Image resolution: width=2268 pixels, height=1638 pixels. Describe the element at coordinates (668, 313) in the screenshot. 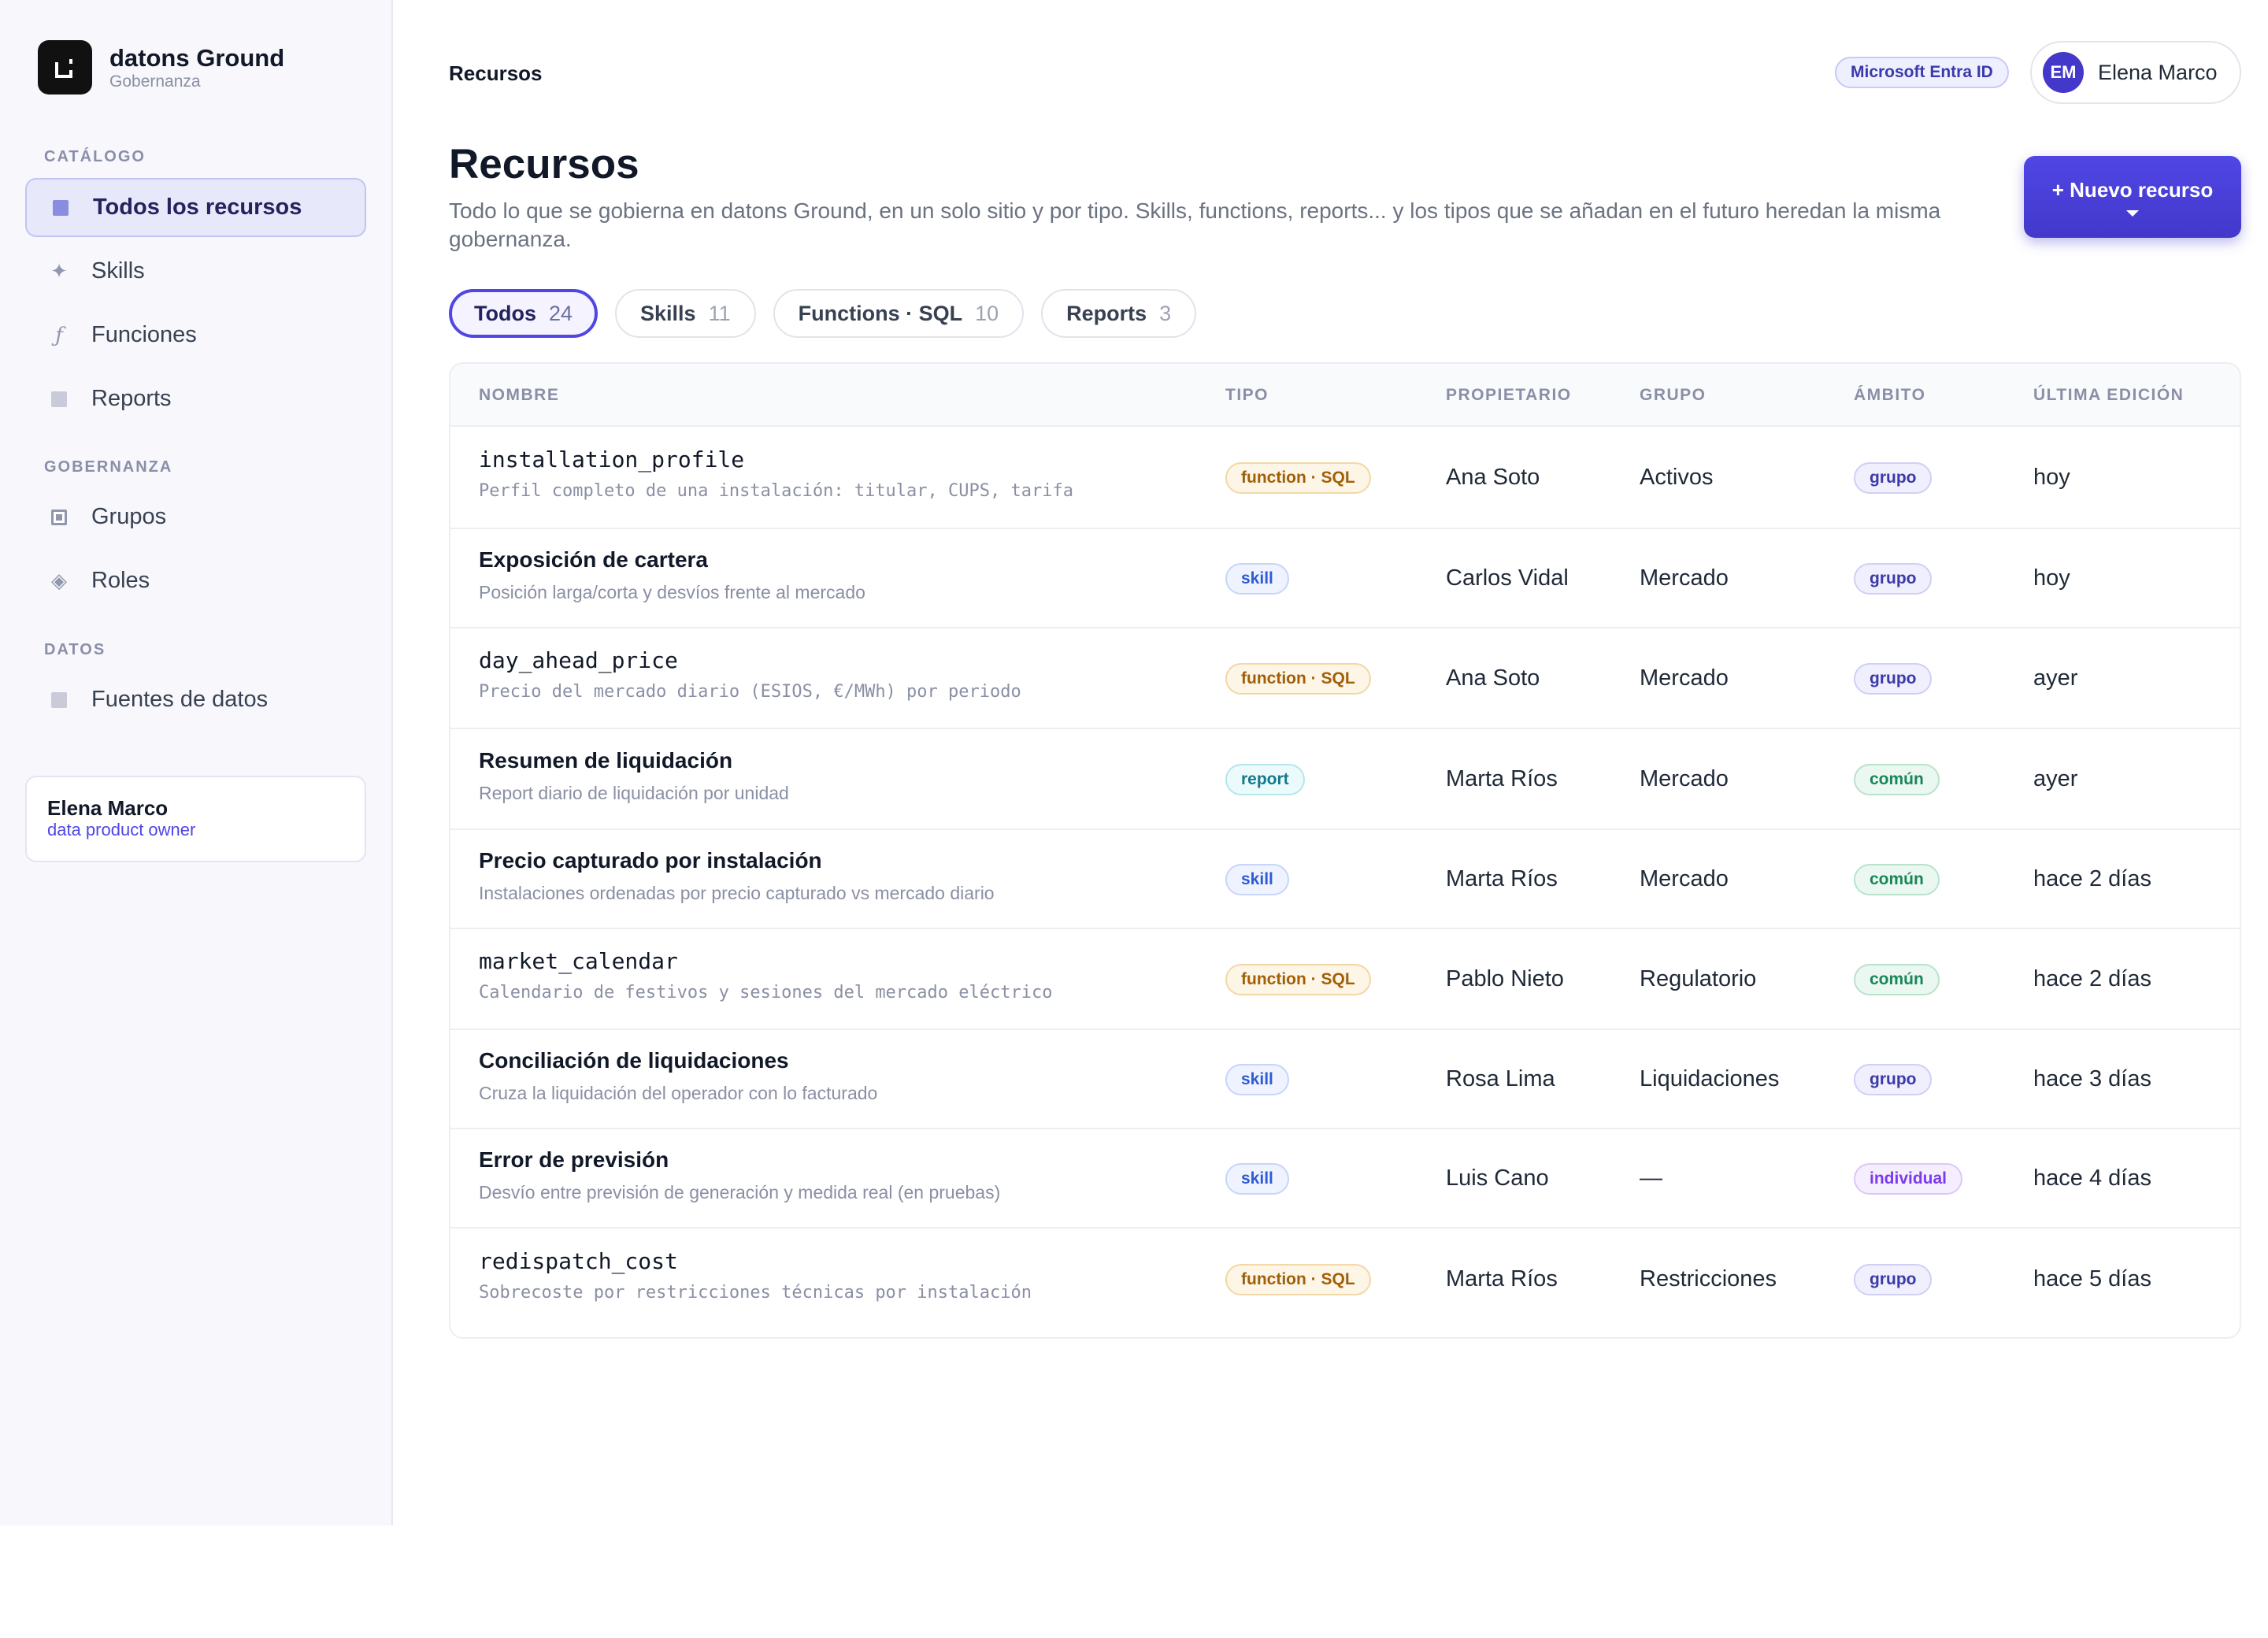

I see `filter-label: Skills` at that location.